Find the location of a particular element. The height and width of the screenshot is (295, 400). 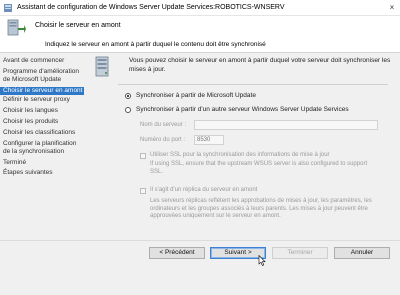

sidebar-item-etapes-suivantes: Étapes suivantes is located at coordinates (42, 173).